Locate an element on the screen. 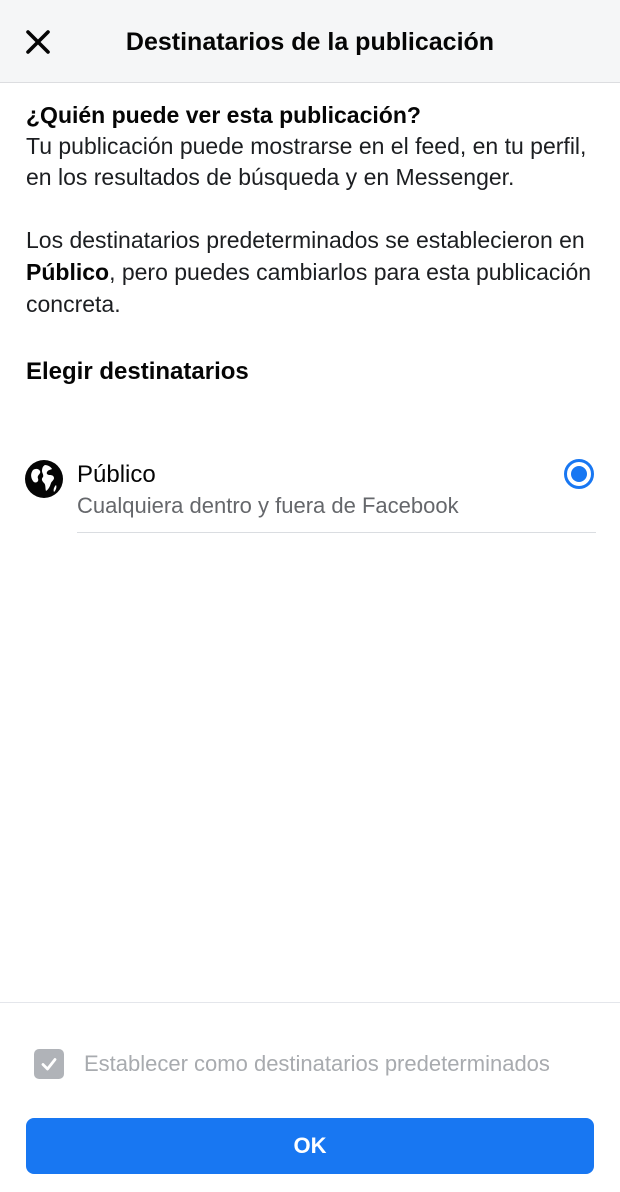  radio-selected-dot is located at coordinates (579, 474).